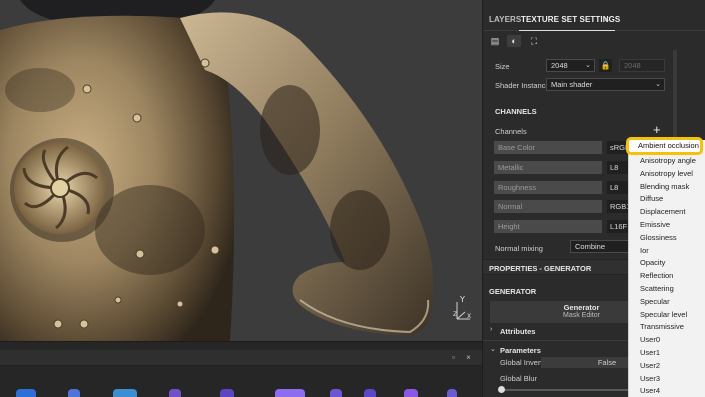 The image size is (705, 397). I want to click on menu-item: Emissive, so click(667, 224).